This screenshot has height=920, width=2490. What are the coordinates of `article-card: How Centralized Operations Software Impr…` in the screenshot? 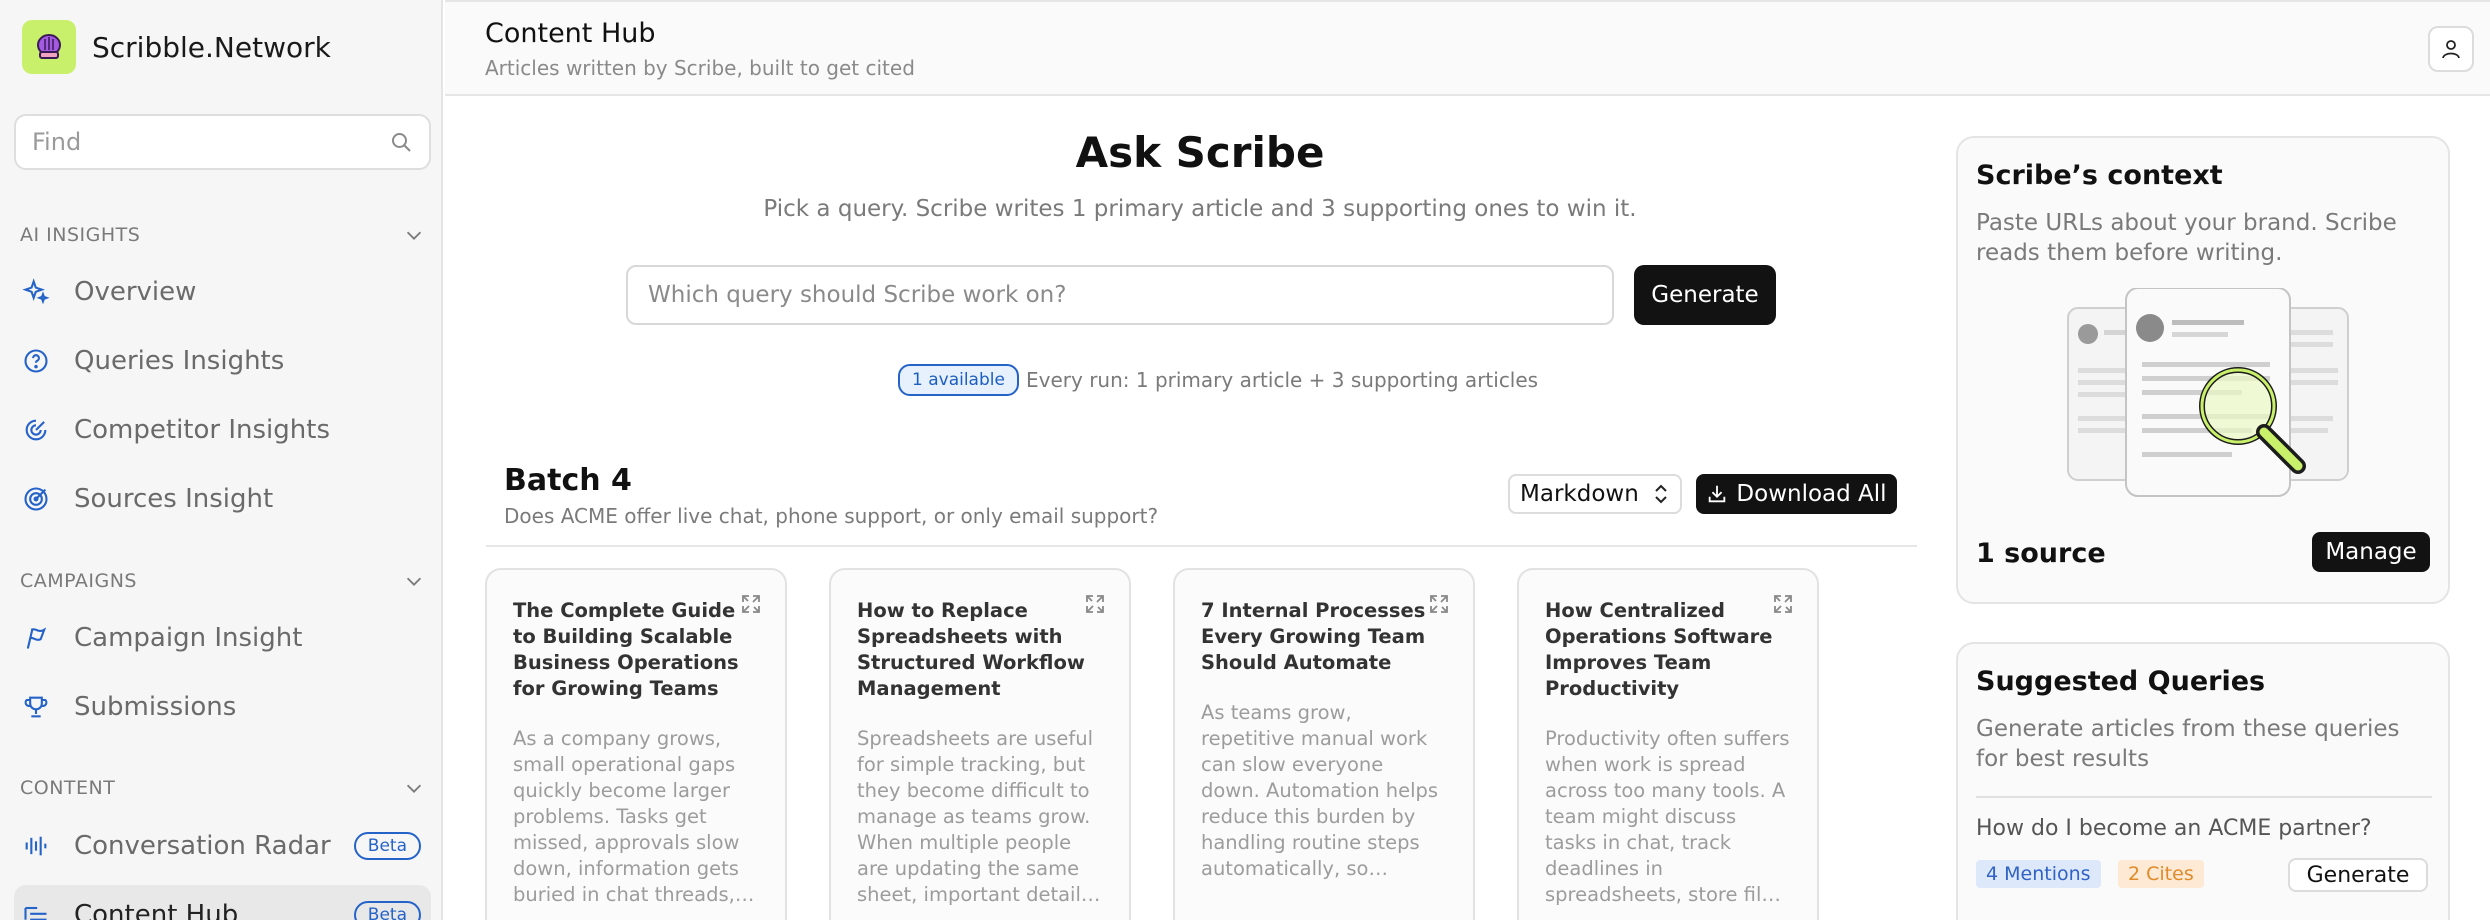 It's located at (1668, 744).